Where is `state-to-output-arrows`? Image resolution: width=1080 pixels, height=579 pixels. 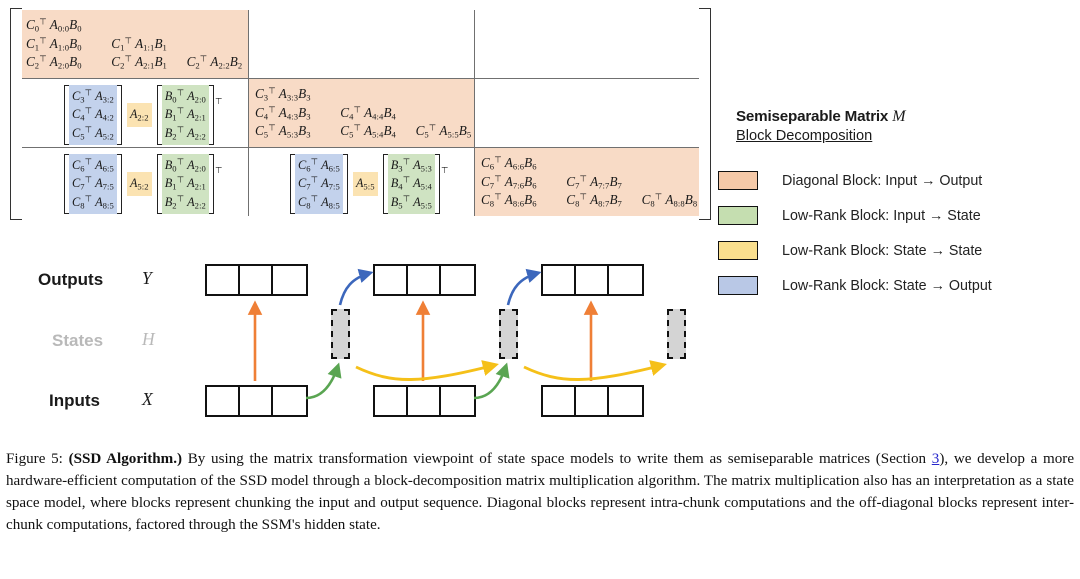 state-to-output-arrows is located at coordinates (440, 287).